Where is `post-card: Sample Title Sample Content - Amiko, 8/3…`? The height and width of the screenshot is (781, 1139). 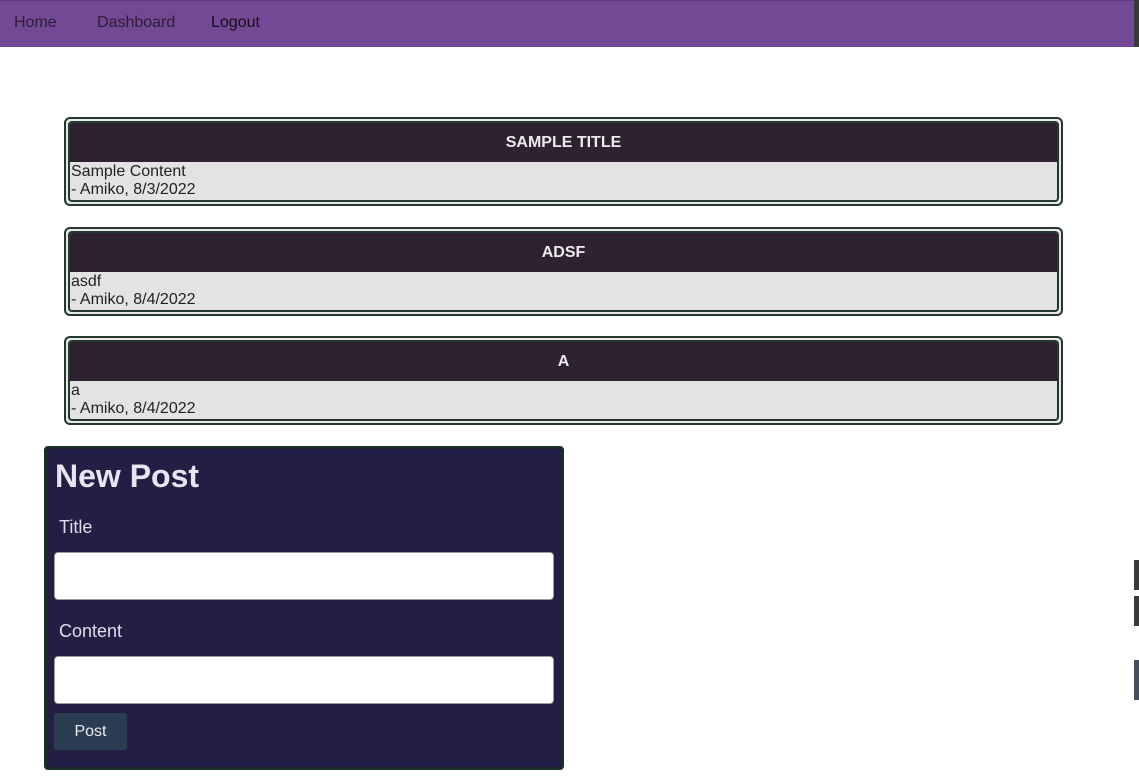
post-card: Sample Title Sample Content - Amiko, 8/3… is located at coordinates (563, 161).